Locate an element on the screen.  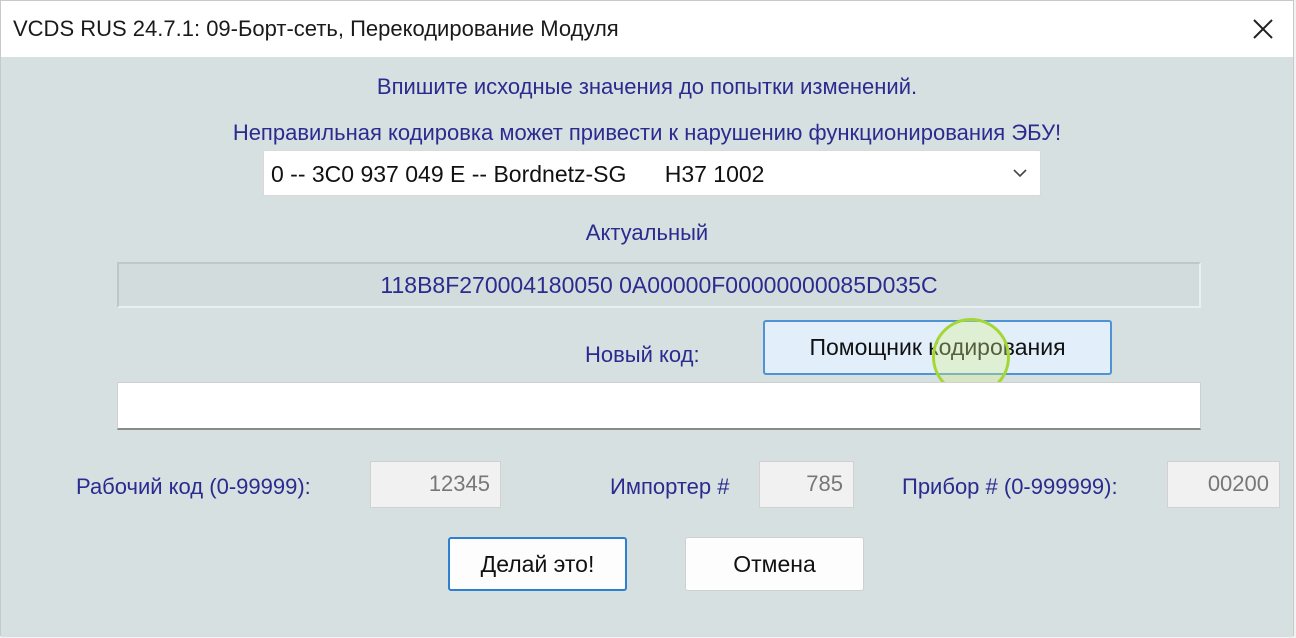
new-code-input is located at coordinates (659, 406).